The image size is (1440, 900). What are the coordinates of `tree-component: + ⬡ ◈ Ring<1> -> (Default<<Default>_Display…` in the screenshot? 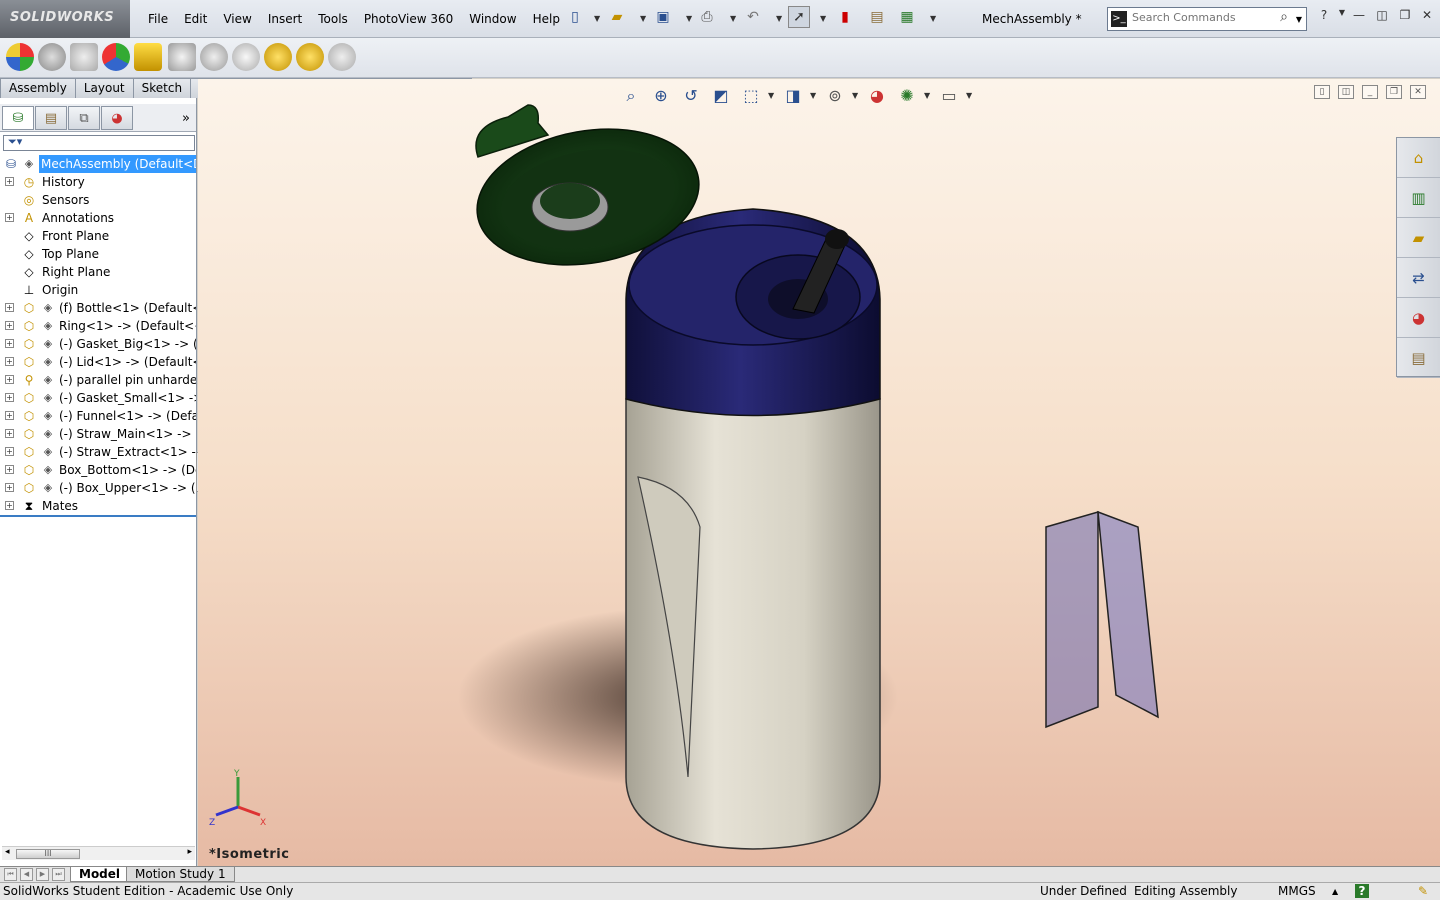 It's located at (98, 326).